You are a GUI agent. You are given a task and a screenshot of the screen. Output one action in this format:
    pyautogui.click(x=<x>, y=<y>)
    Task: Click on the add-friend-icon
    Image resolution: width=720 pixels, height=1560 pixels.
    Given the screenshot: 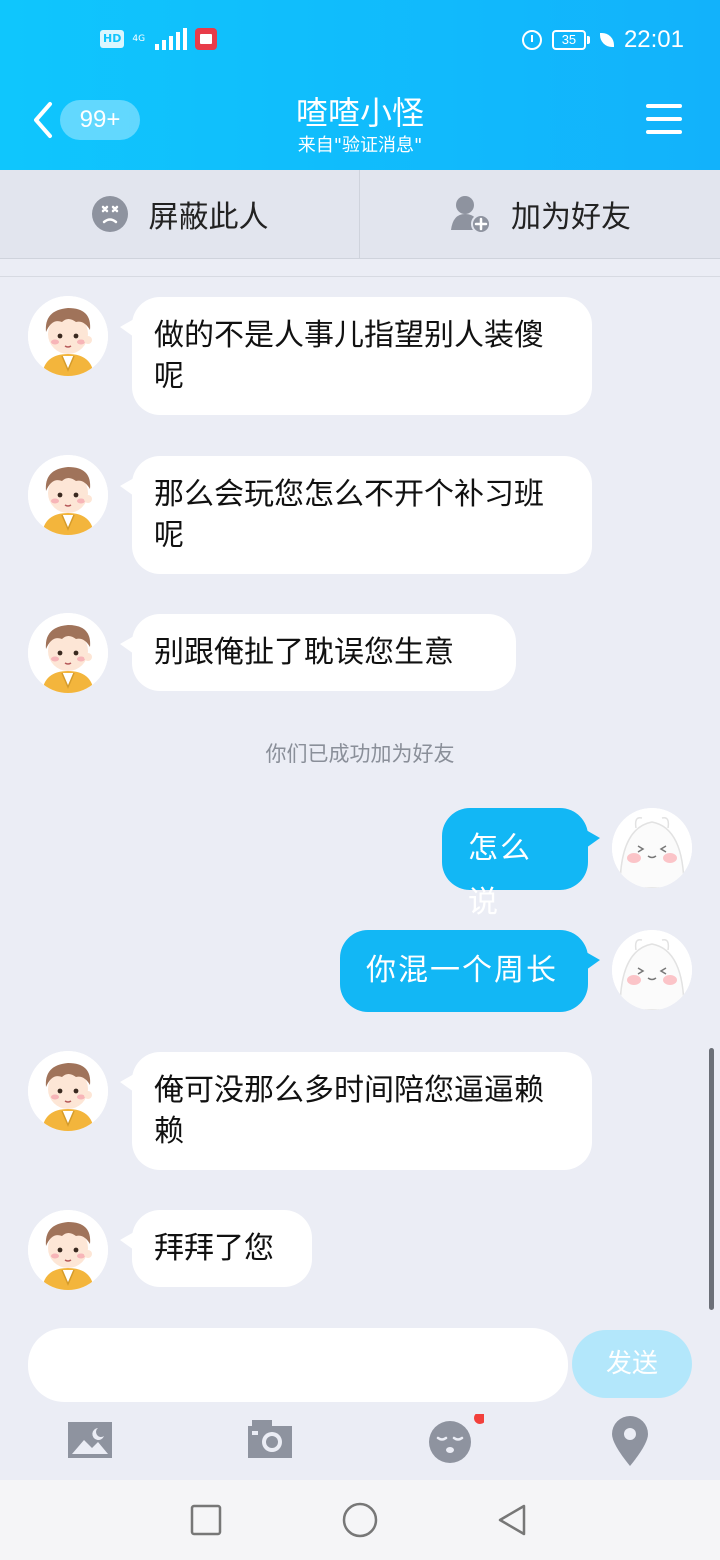 What is the action you would take?
    pyautogui.click(x=471, y=215)
    